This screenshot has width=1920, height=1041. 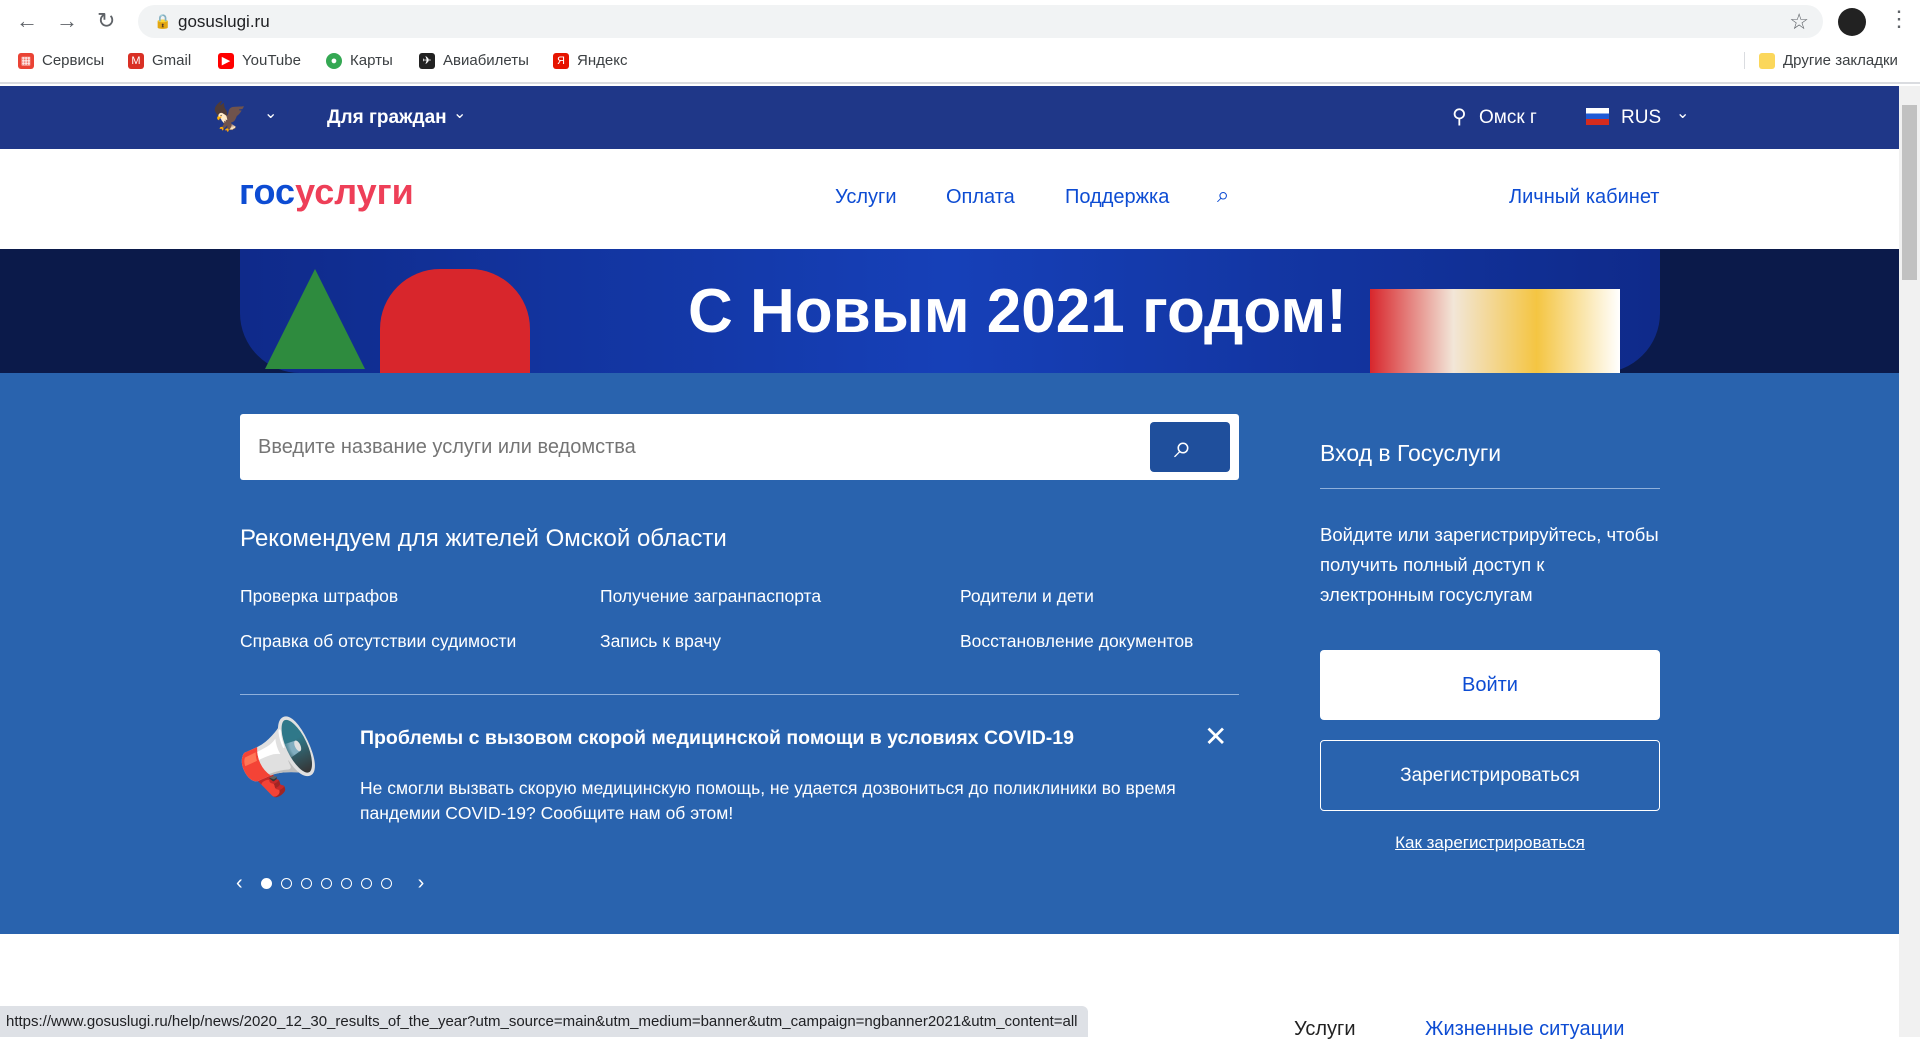 I want to click on search-button: ⌕, so click(x=1190, y=447).